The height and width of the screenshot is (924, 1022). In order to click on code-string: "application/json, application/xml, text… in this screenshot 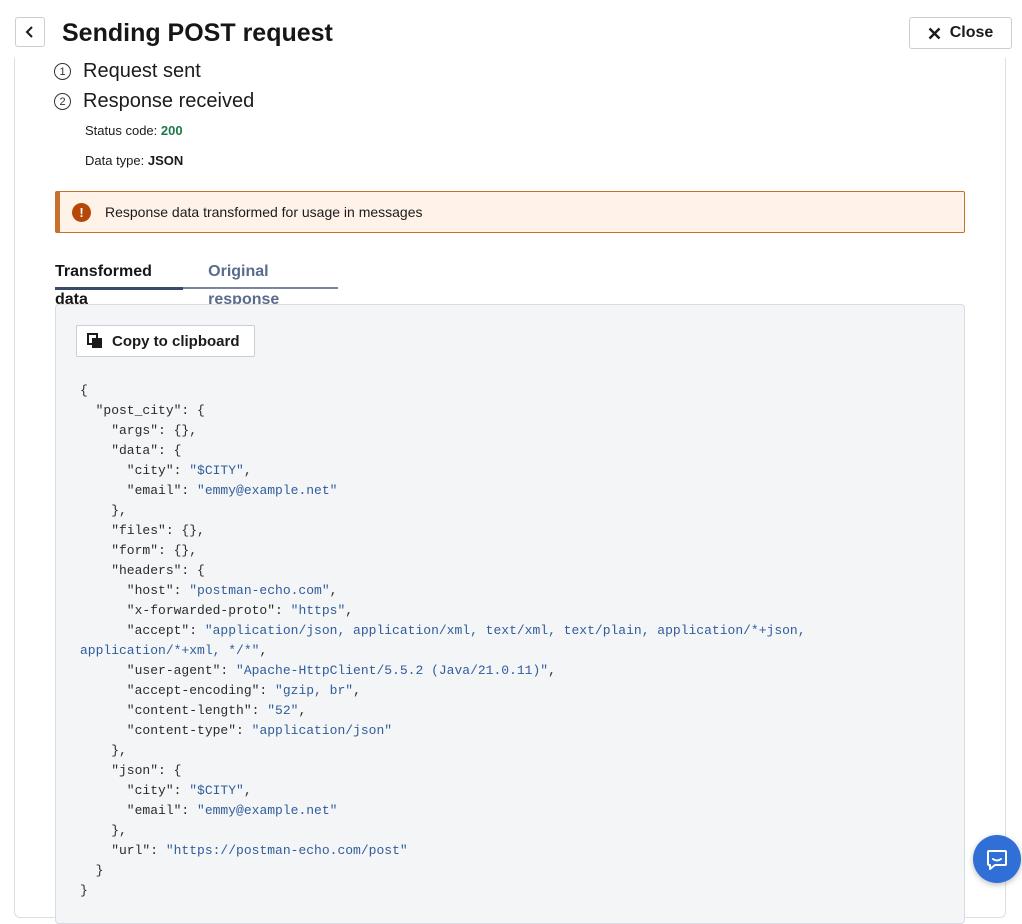, I will do `click(505, 630)`.